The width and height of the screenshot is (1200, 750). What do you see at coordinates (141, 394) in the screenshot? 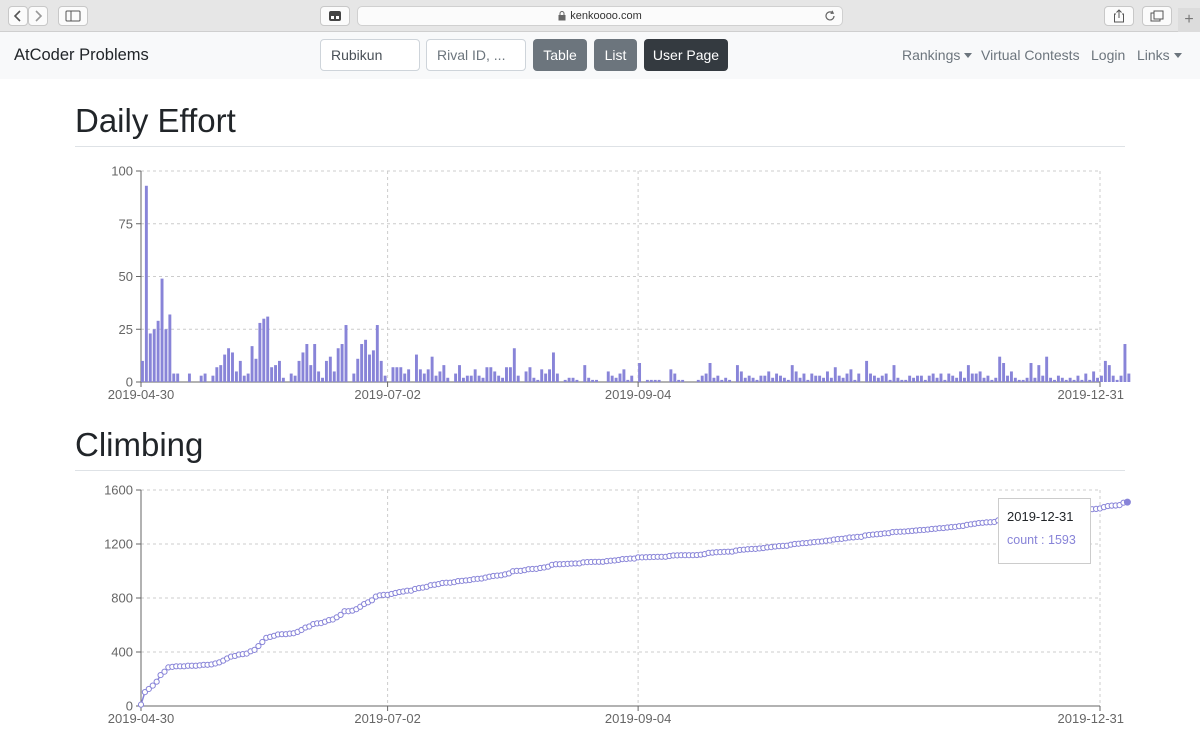
I see `x-tick-label: 2019-04-30` at bounding box center [141, 394].